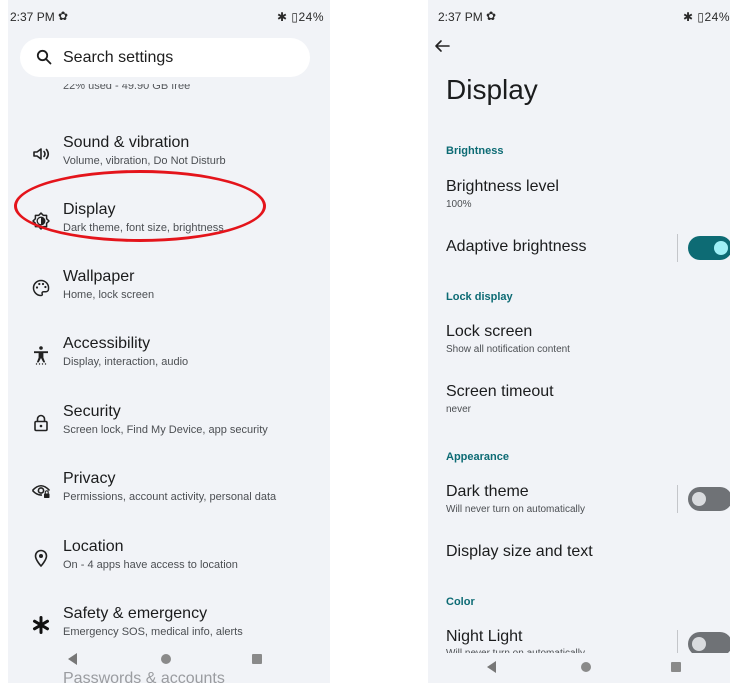  I want to click on storage-summary: 22% used - 49.90 GB free, so click(127, 88).